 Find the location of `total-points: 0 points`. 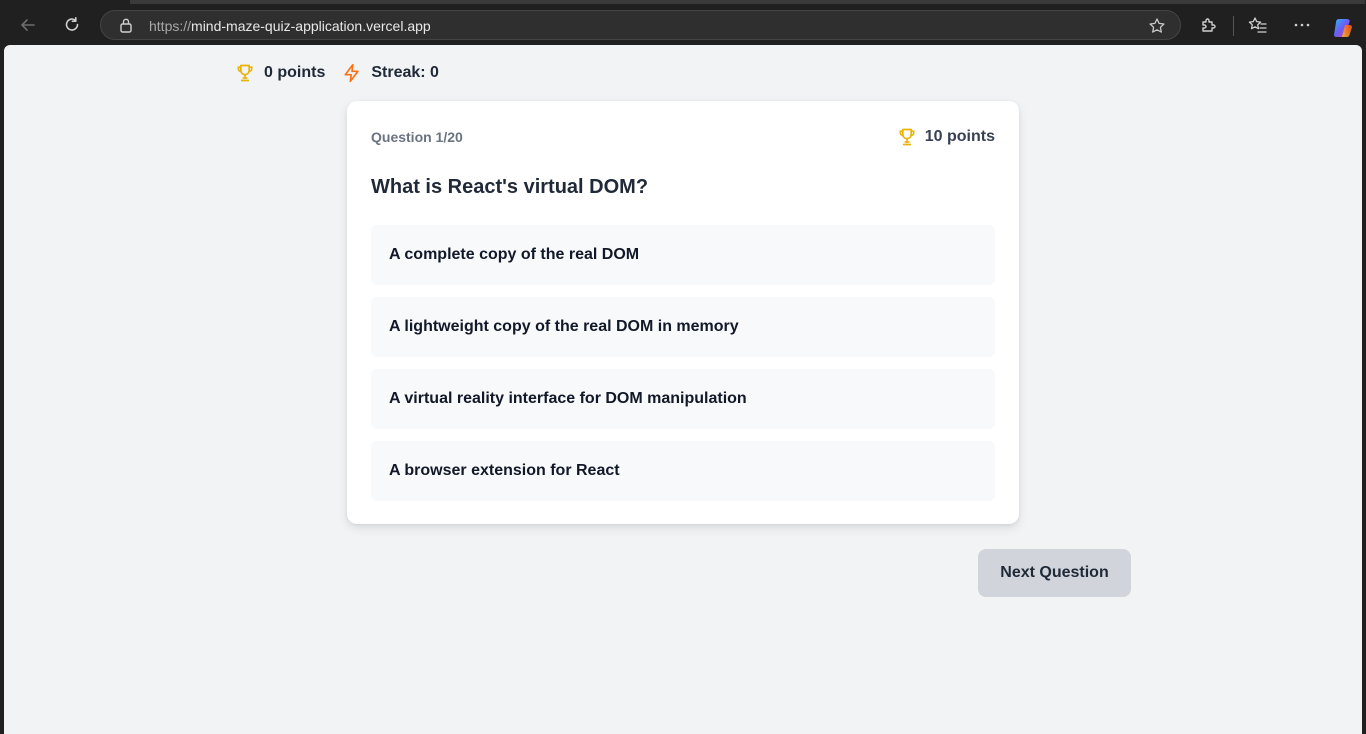

total-points: 0 points is located at coordinates (279, 73).